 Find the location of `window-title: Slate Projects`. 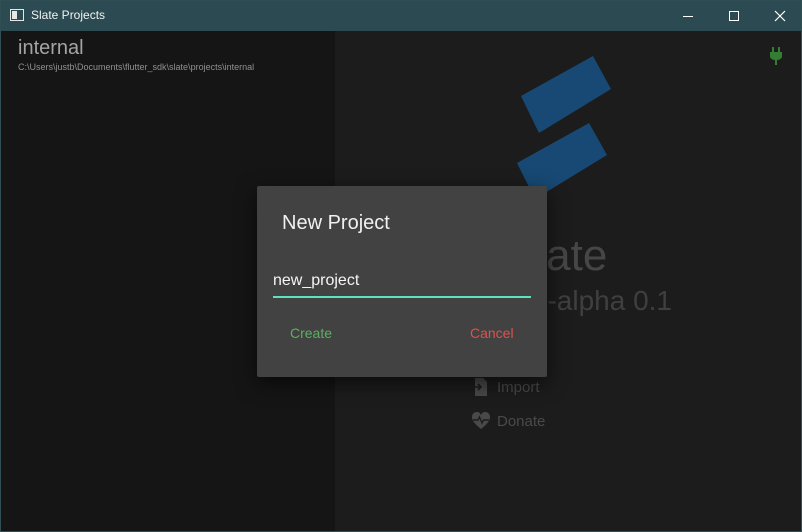

window-title: Slate Projects is located at coordinates (68, 15).